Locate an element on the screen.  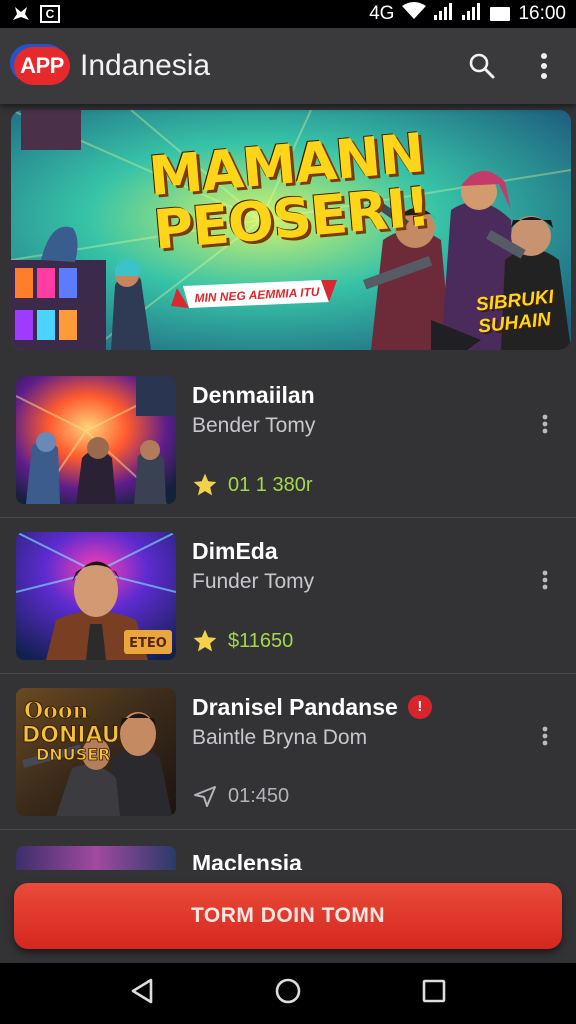
item-title: Denmaiilan is located at coordinates (253, 395).